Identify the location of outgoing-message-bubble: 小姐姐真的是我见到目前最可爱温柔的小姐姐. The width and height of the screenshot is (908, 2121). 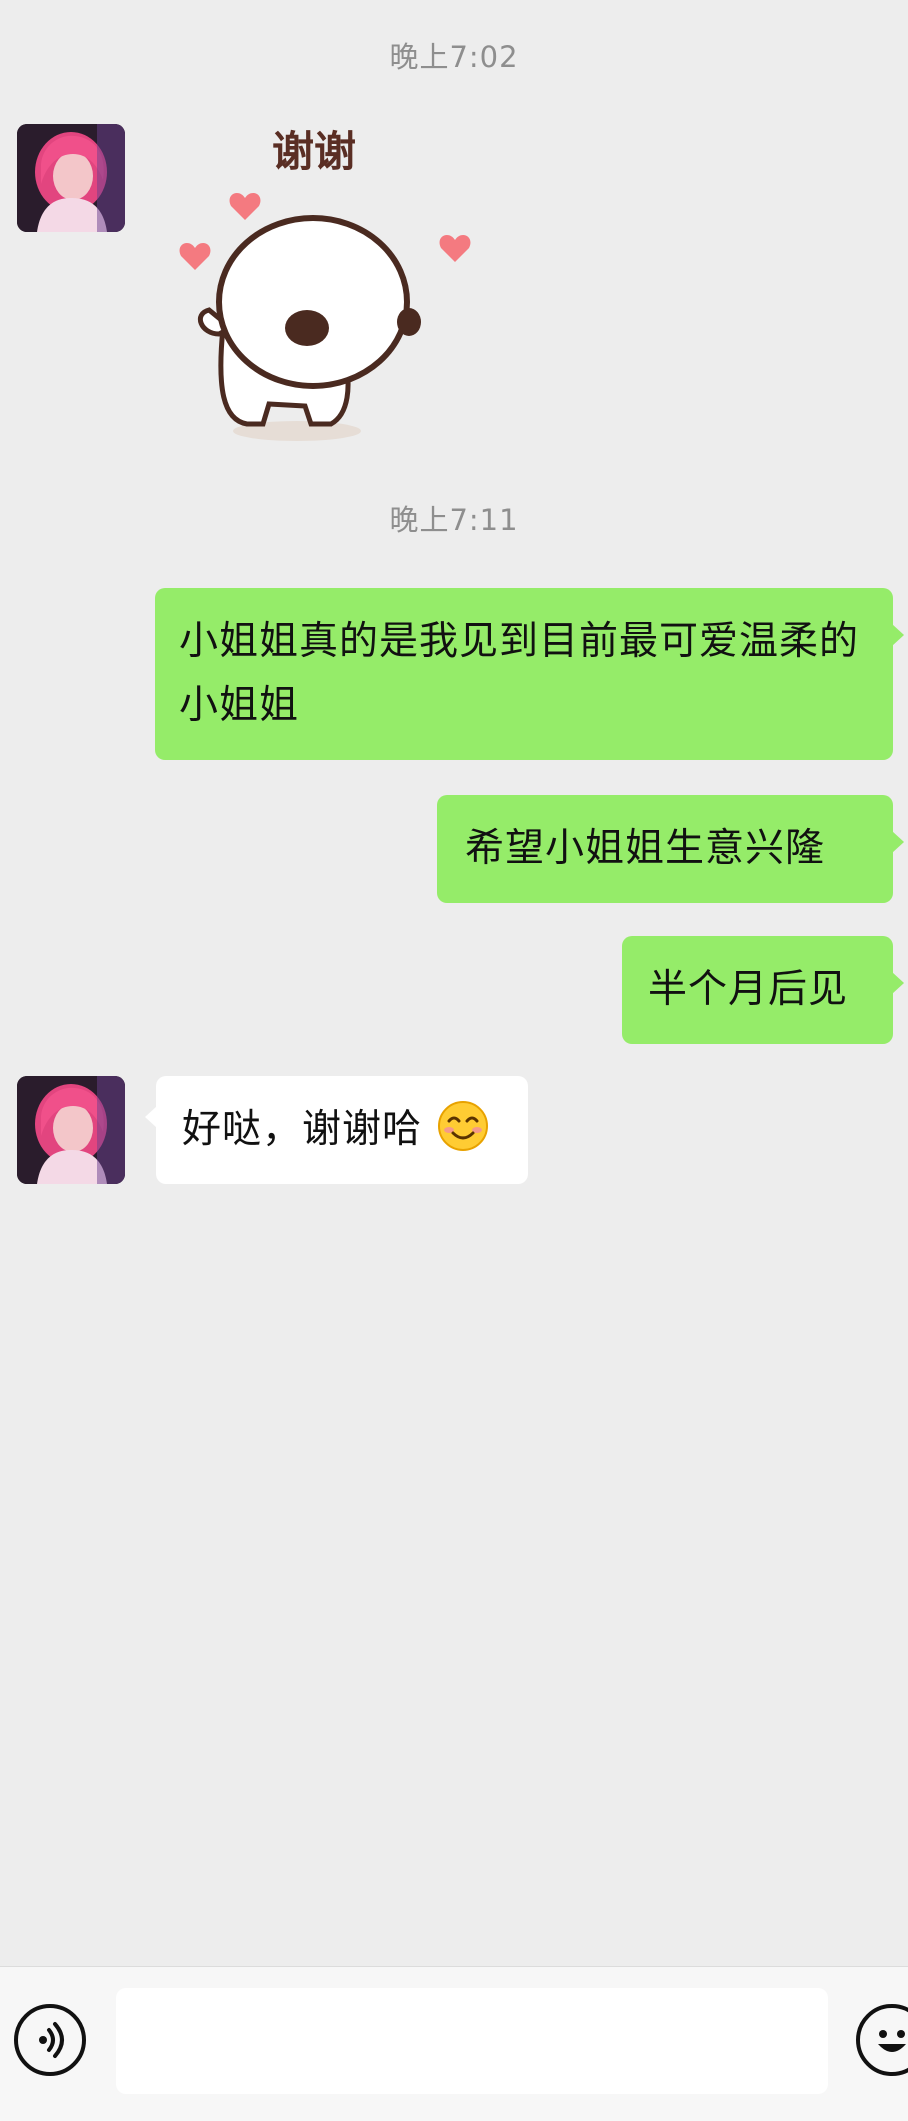
(529, 674).